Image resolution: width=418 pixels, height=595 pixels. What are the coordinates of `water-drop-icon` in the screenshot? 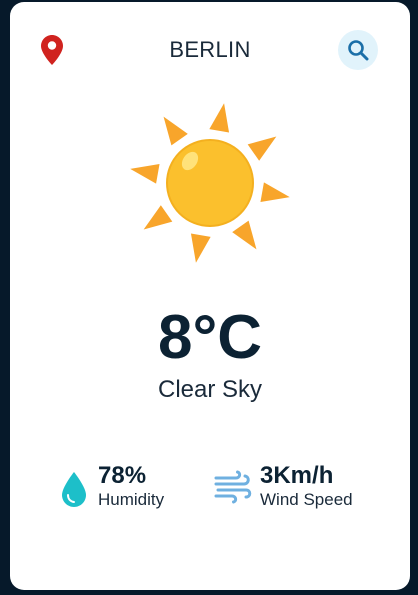 It's located at (74, 489).